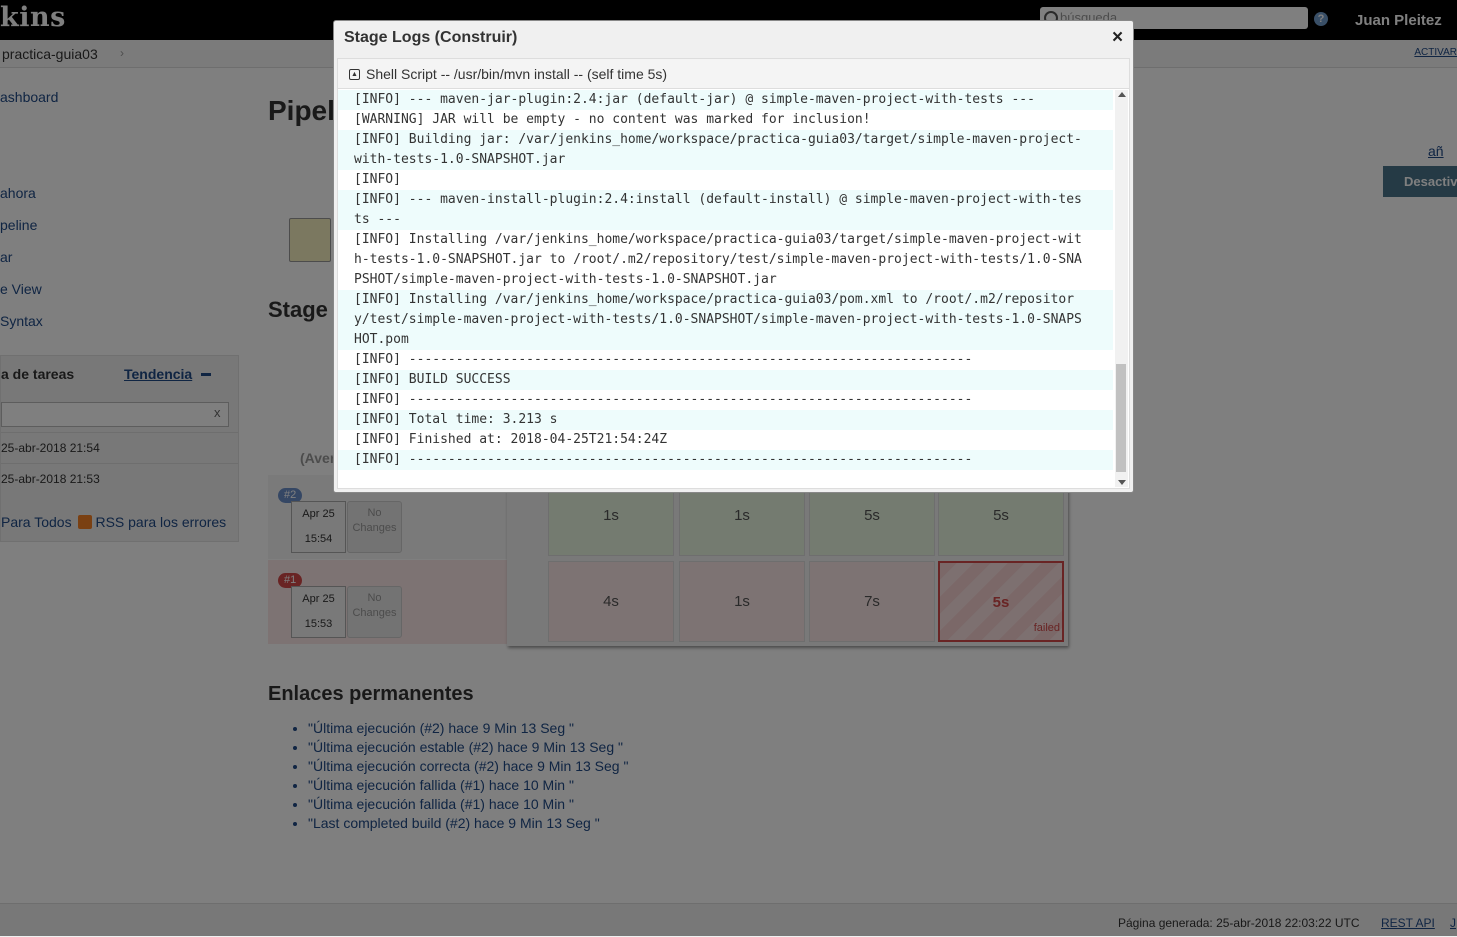 The image size is (1457, 937). What do you see at coordinates (725, 220) in the screenshot?
I see `log-line: ts ---` at bounding box center [725, 220].